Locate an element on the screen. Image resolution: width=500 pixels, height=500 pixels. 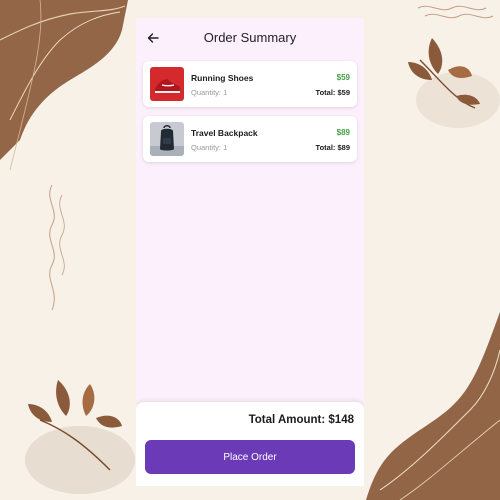
item-price: $59 is located at coordinates (343, 77).